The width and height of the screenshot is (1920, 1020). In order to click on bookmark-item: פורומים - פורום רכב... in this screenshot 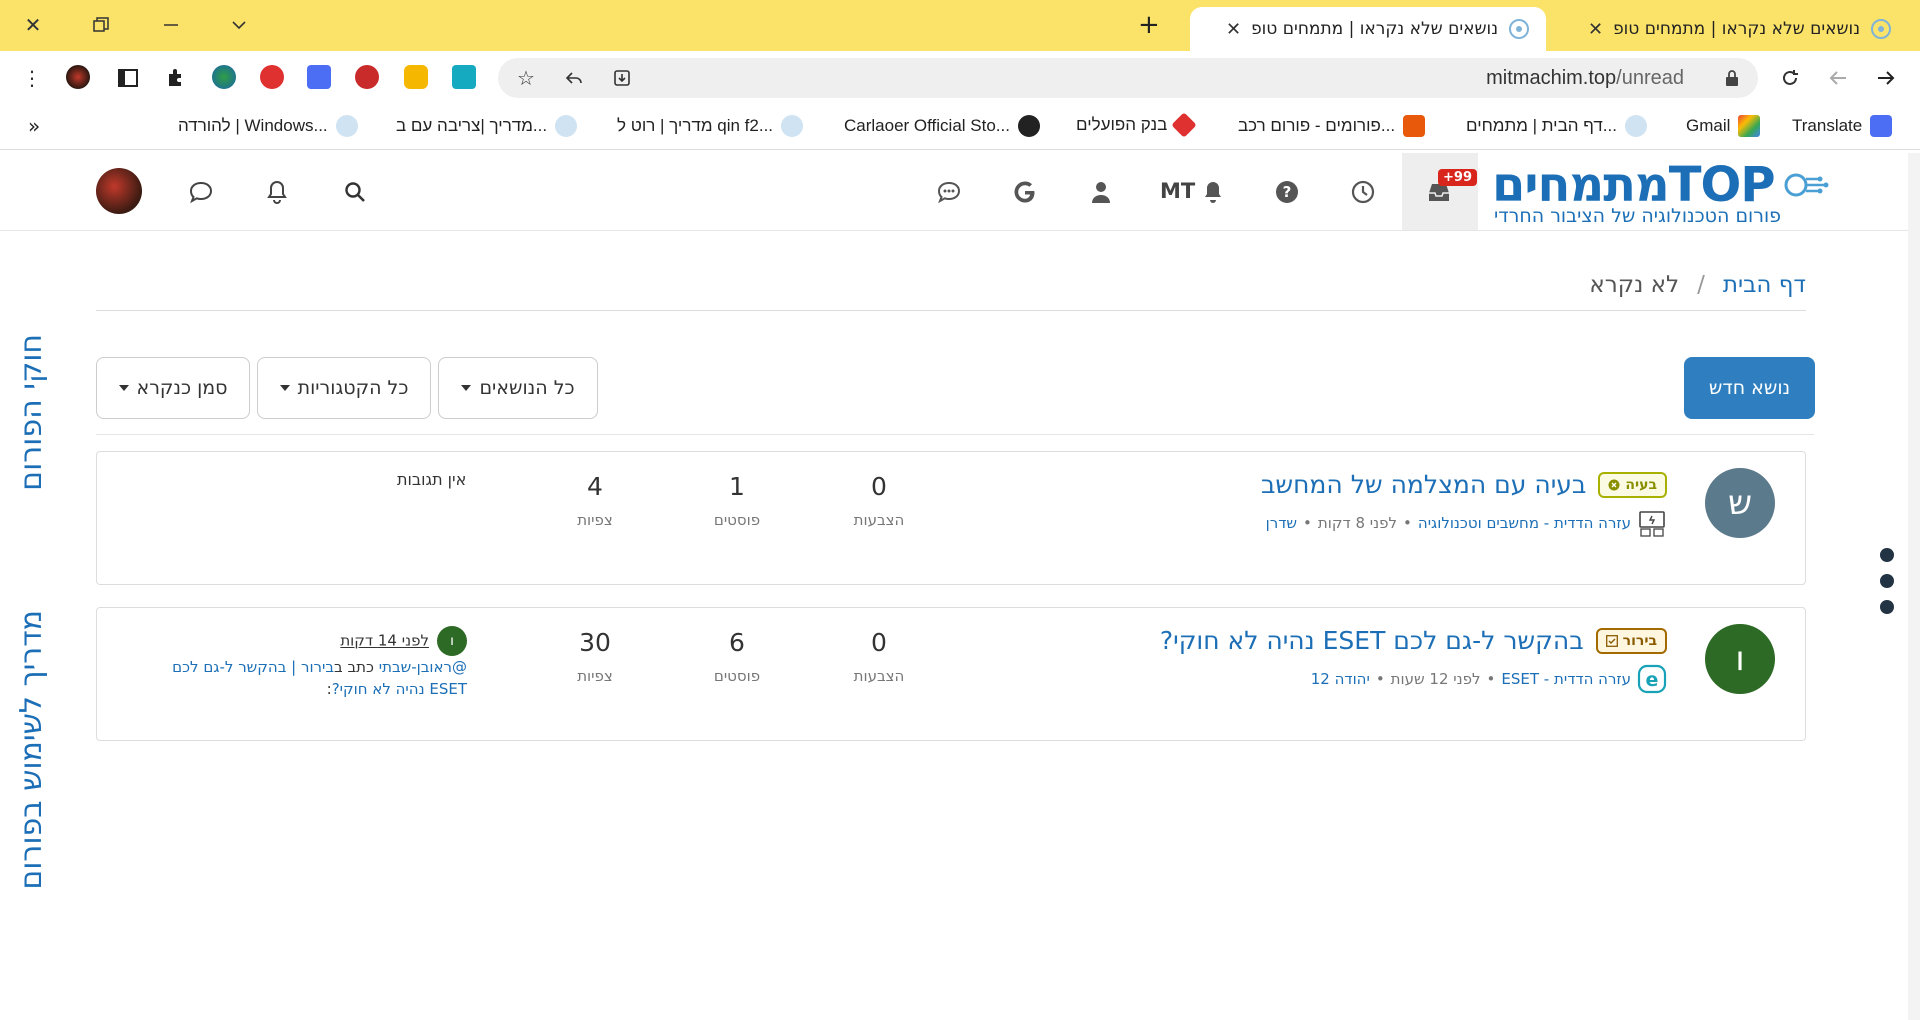, I will do `click(1332, 126)`.